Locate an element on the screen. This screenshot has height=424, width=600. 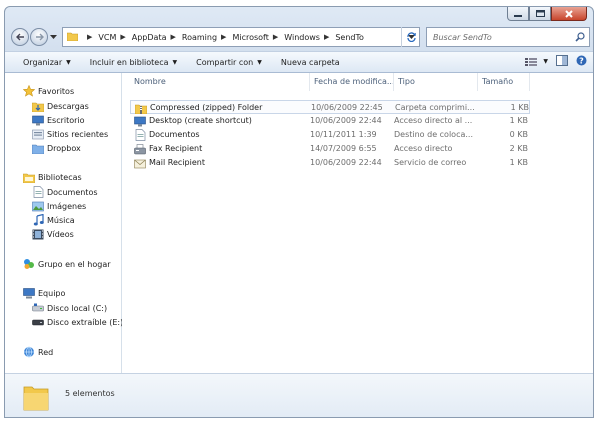
desktop-icon is located at coordinates (38, 120).